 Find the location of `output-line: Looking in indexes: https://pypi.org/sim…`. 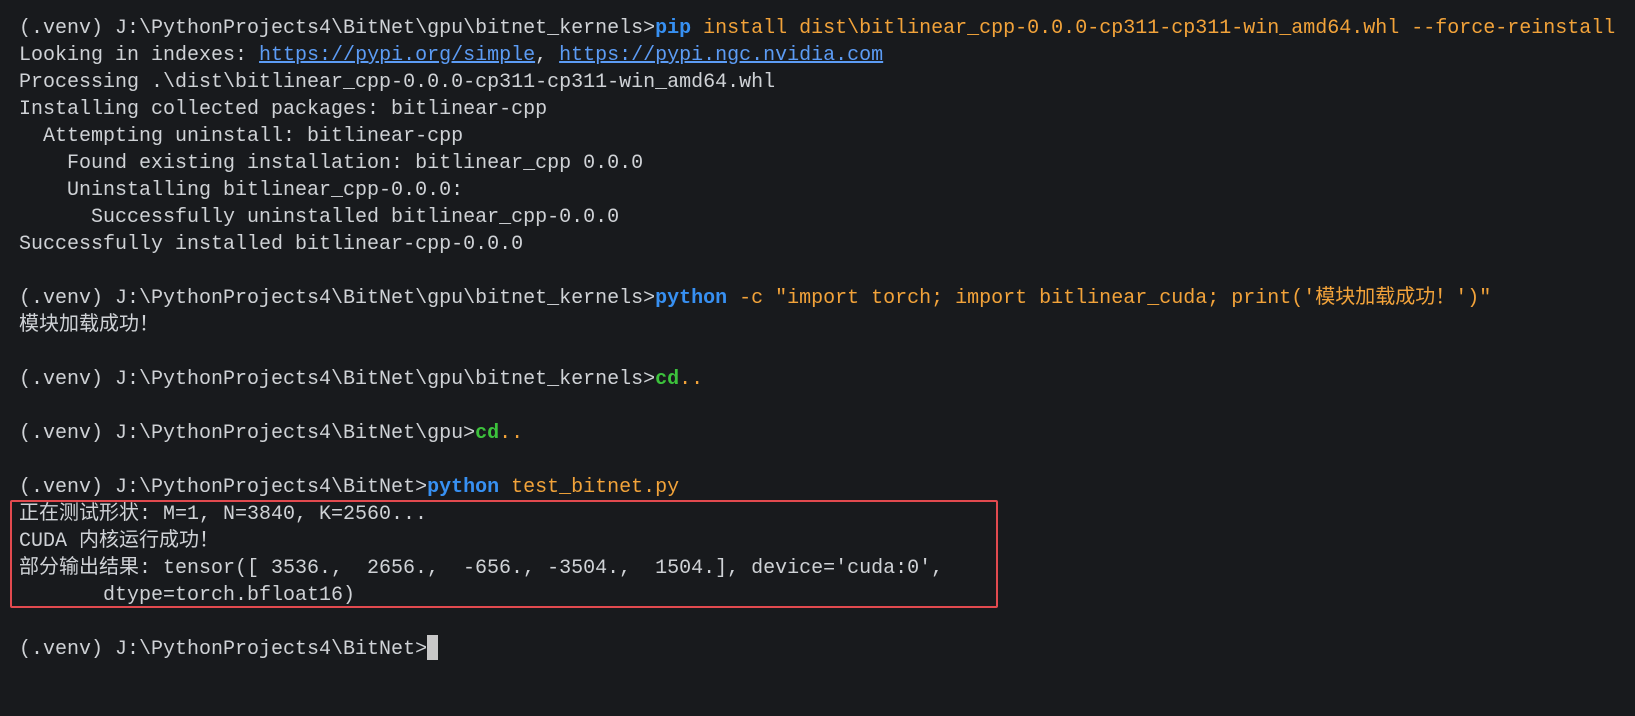

output-line: Looking in indexes: https://pypi.org/sim… is located at coordinates (827, 55).